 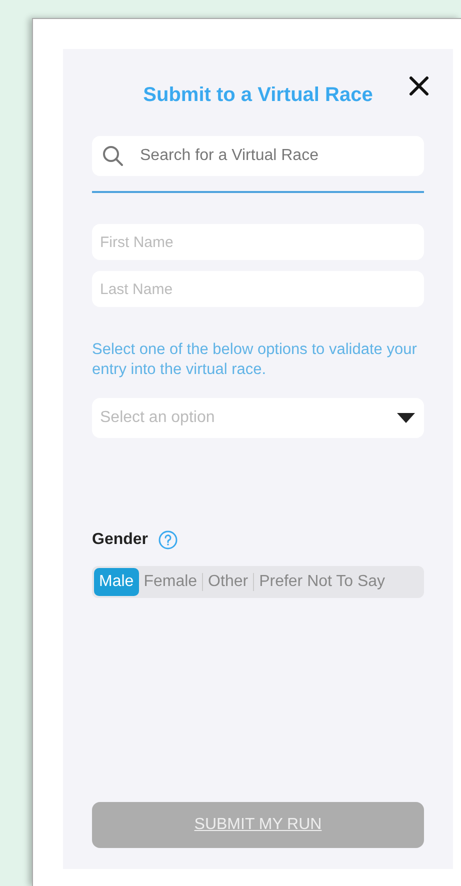 What do you see at coordinates (170, 582) in the screenshot?
I see `gender-option: Female` at bounding box center [170, 582].